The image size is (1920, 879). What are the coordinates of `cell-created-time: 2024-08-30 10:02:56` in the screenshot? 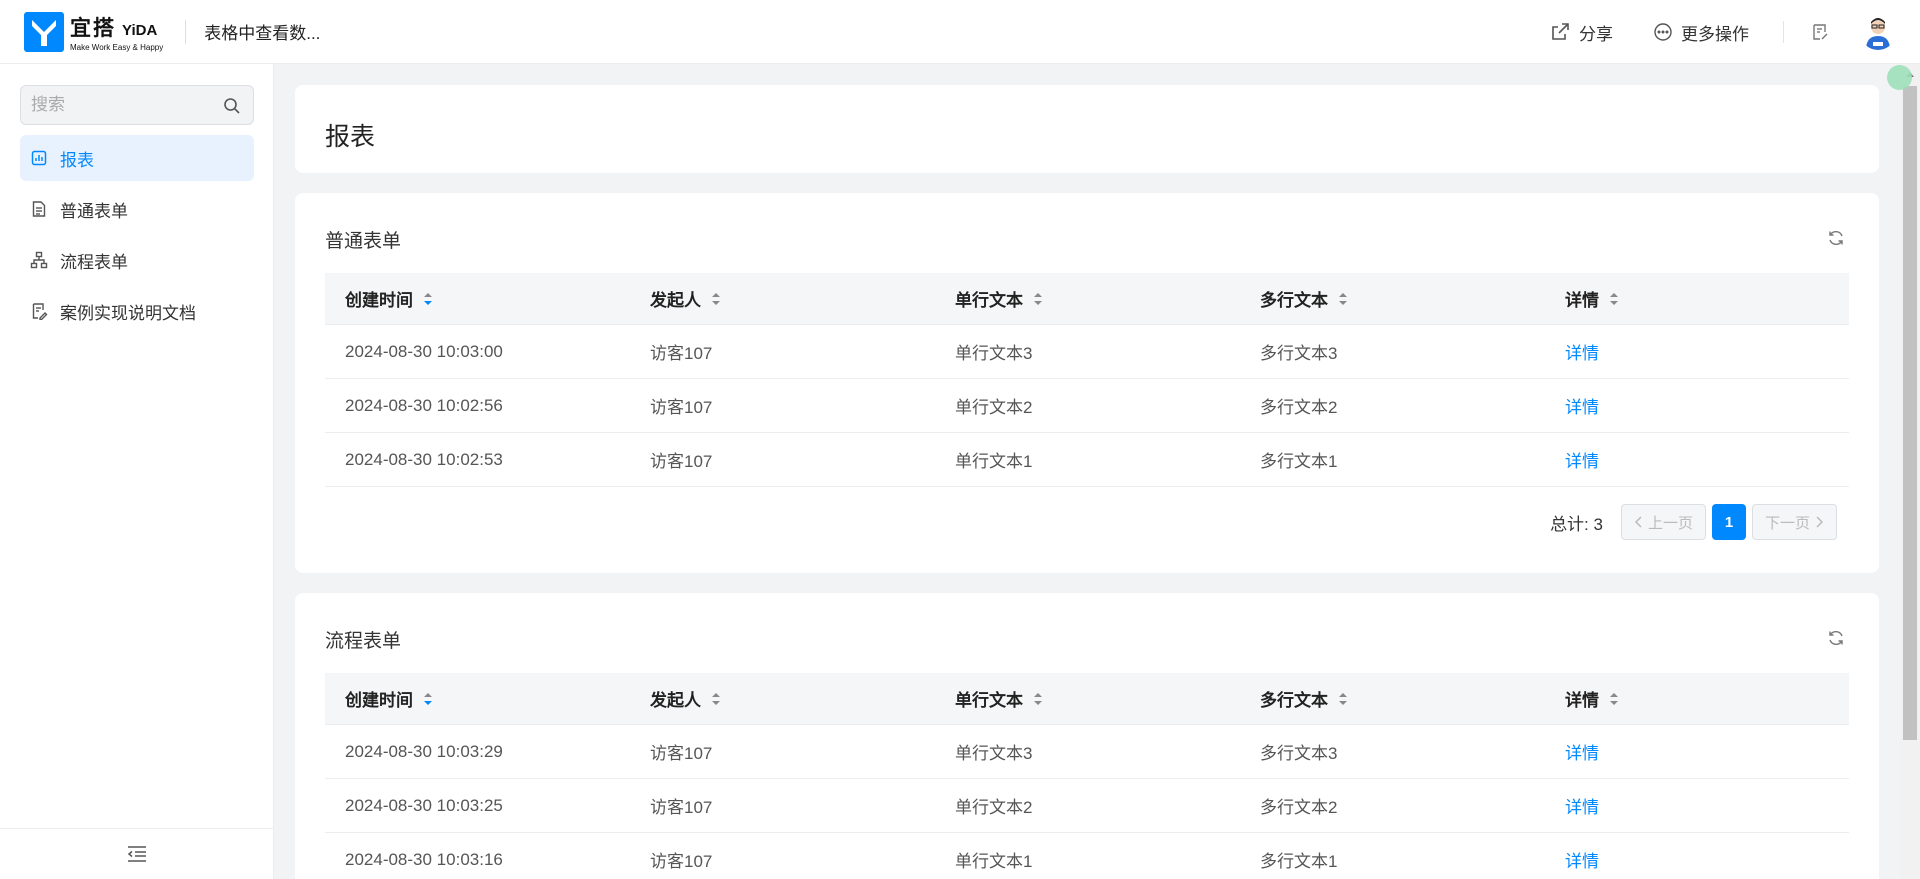 It's located at (424, 405).